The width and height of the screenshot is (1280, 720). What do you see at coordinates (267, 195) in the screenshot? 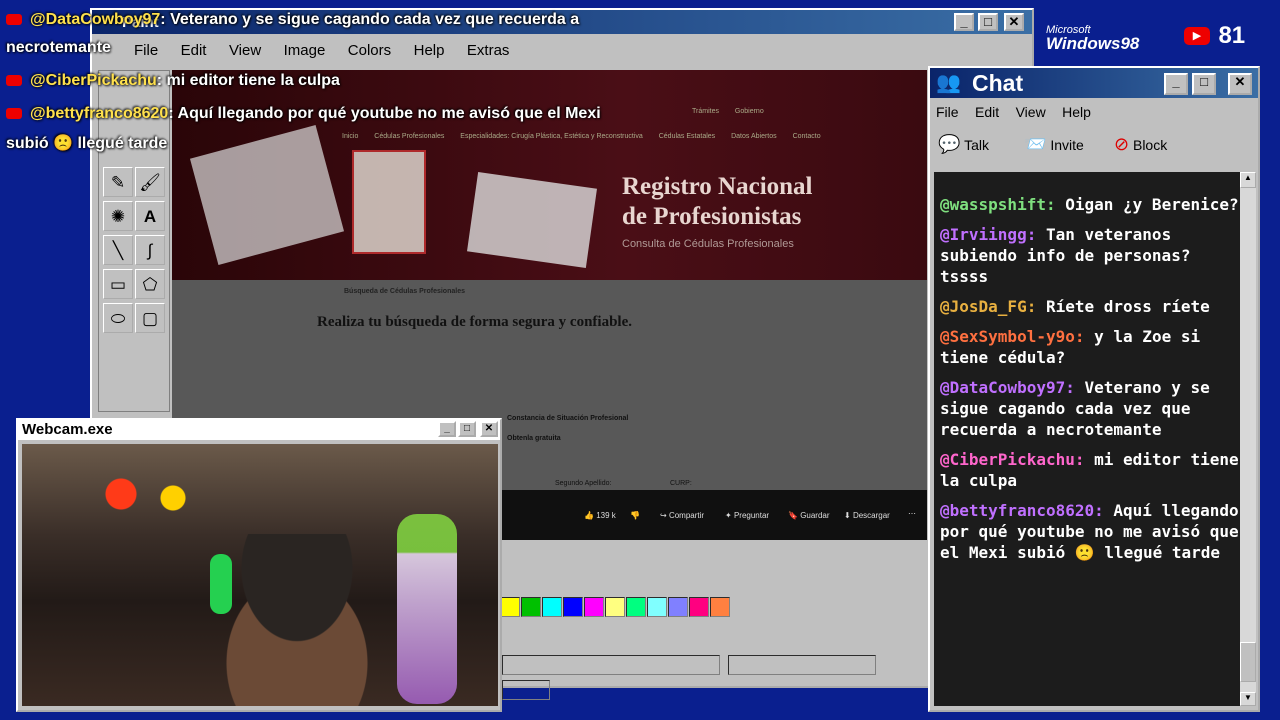
I see `hero-image-cards` at bounding box center [267, 195].